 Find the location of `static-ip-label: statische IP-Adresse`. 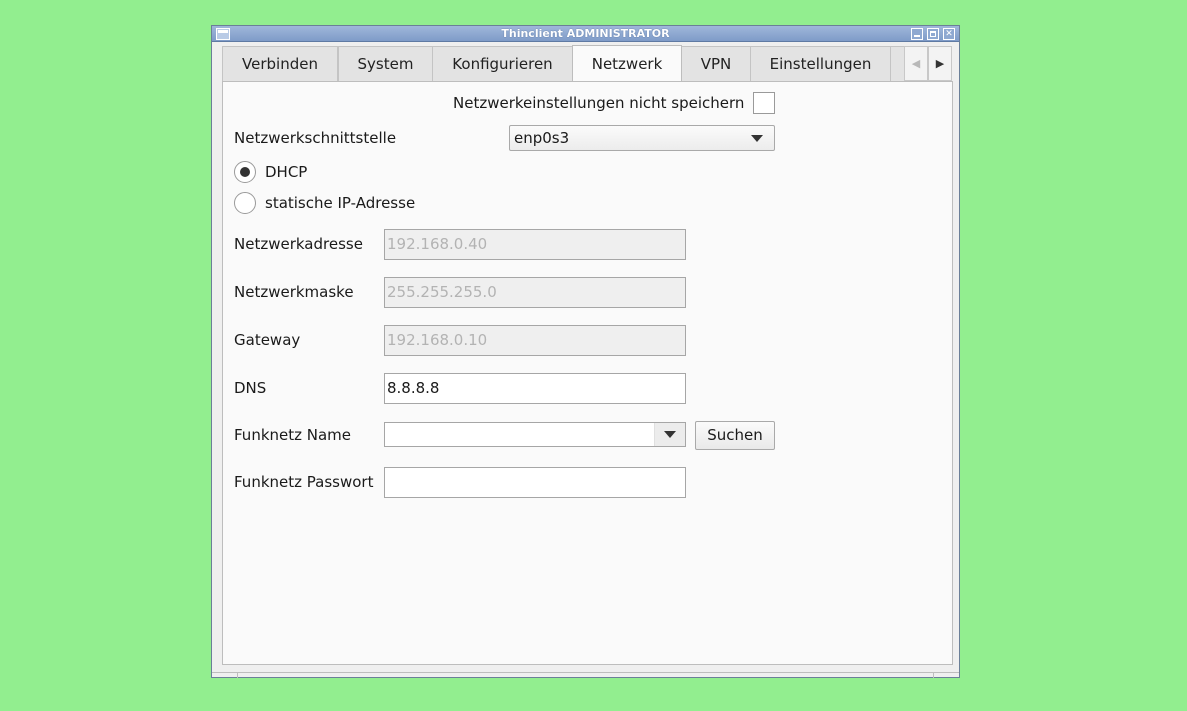

static-ip-label: statische IP-Adresse is located at coordinates (340, 203).